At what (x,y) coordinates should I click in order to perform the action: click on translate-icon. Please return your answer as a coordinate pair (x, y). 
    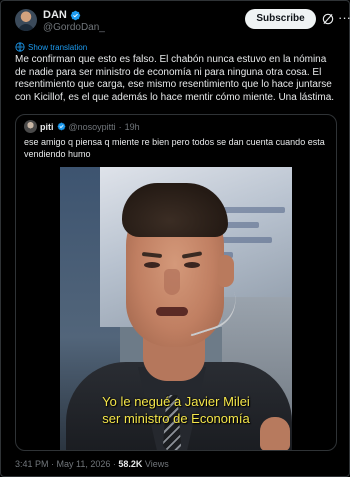
    Looking at the image, I should click on (20, 47).